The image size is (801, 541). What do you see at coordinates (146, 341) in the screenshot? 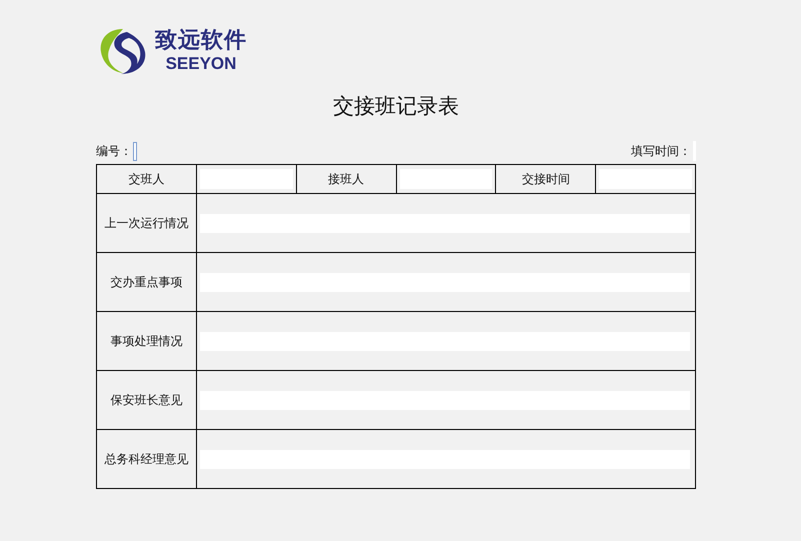
I see `row-label: 事项处理情况` at bounding box center [146, 341].